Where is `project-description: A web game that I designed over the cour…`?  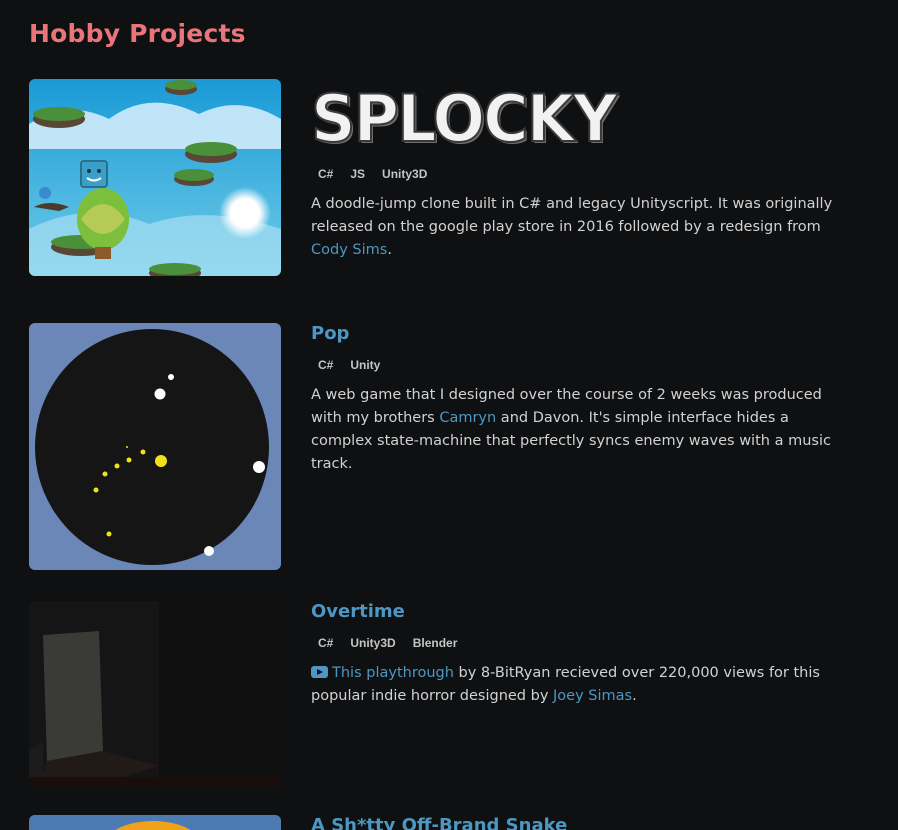
project-description: A web game that I designed over the cour… is located at coordinates (581, 430).